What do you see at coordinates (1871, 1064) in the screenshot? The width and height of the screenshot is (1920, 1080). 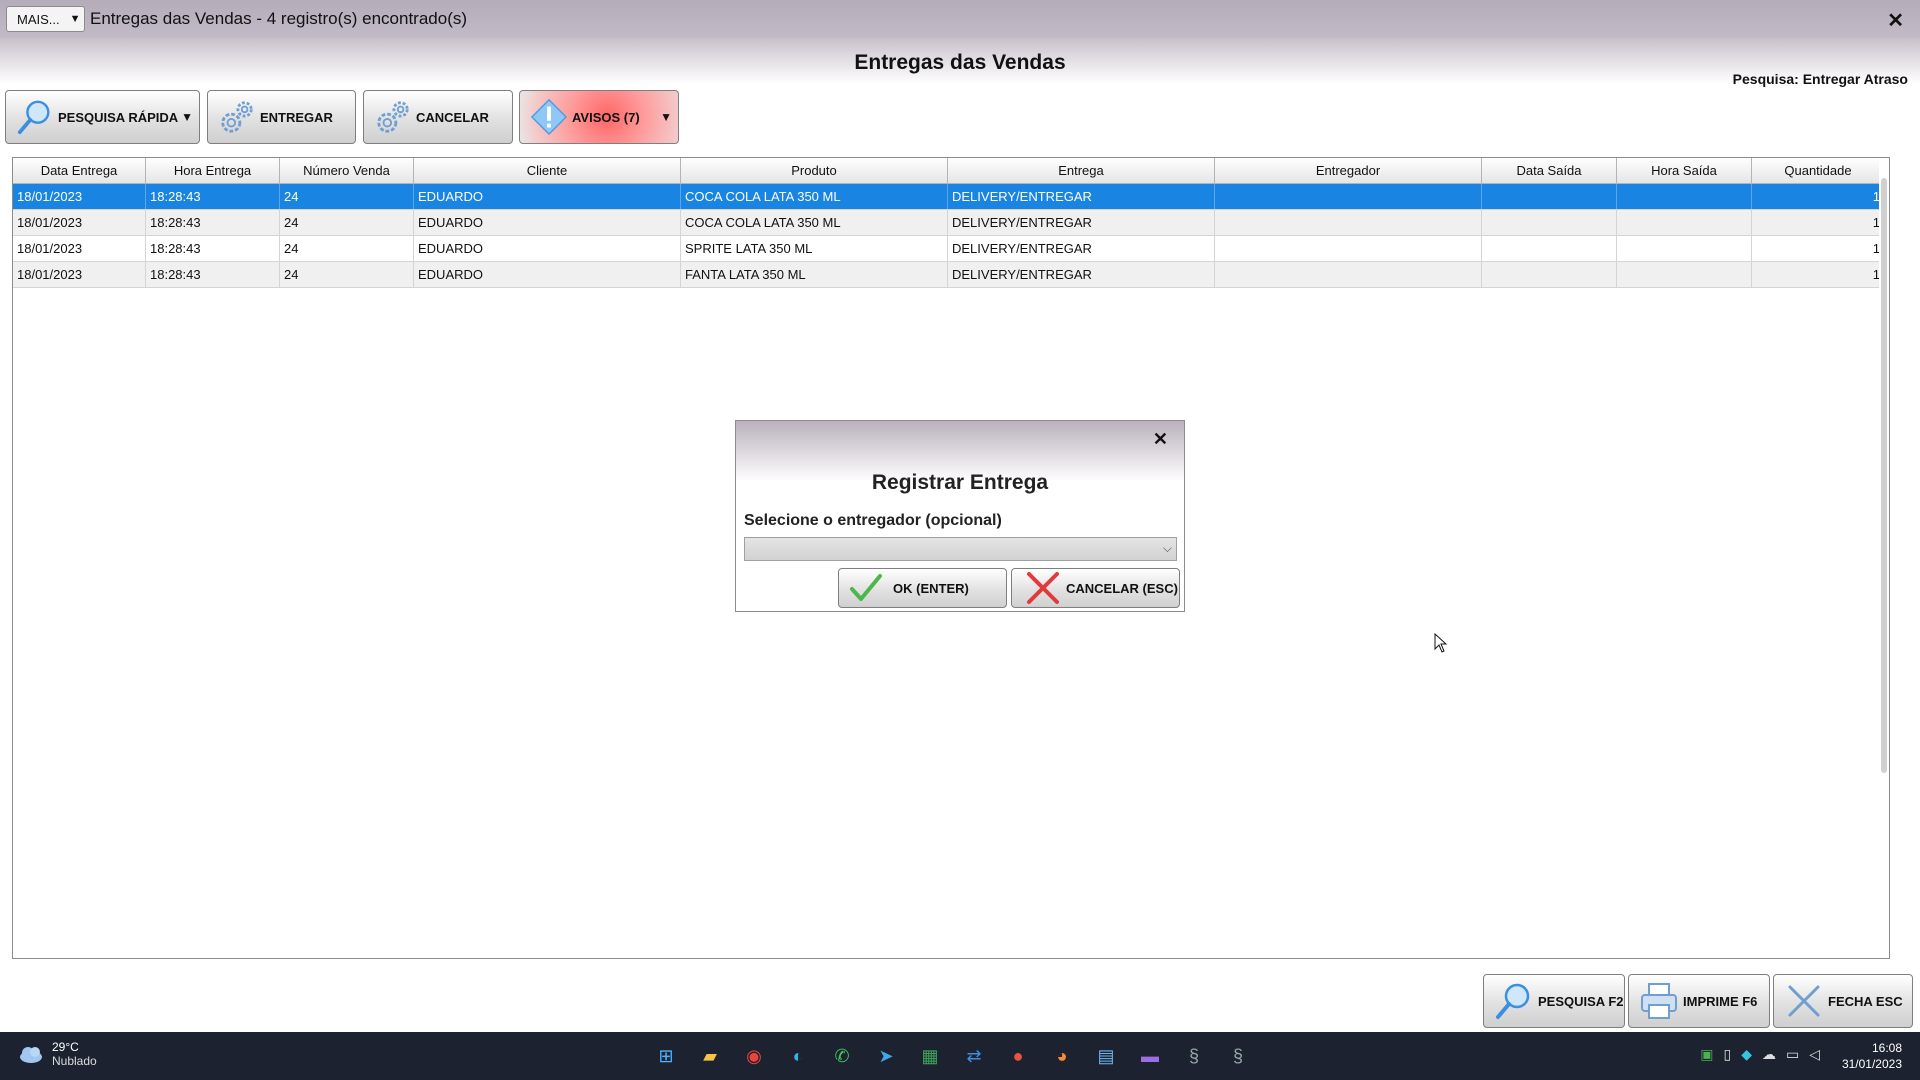 I see `clock-date: 31/01/2023` at bounding box center [1871, 1064].